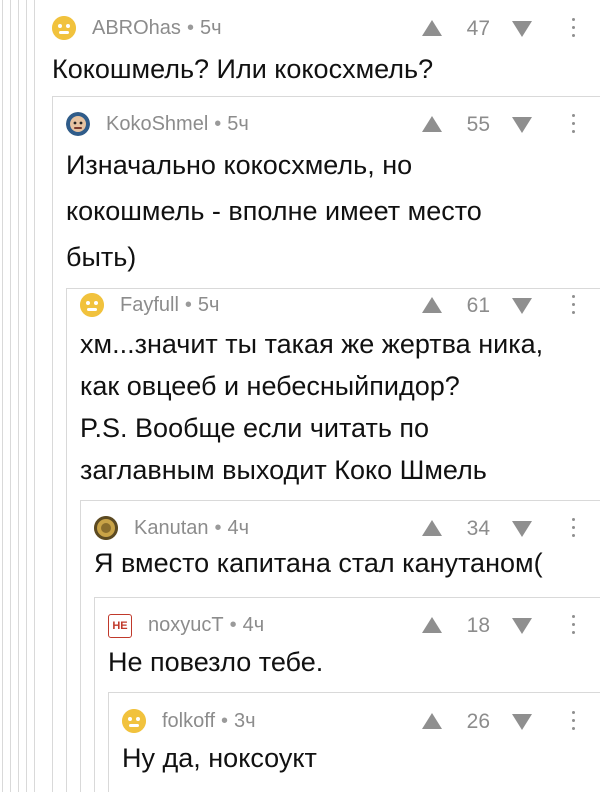 The image size is (600, 792). Describe the element at coordinates (340, 305) in the screenshot. I see `comment-header: Fayfull • 5ч 61` at that location.